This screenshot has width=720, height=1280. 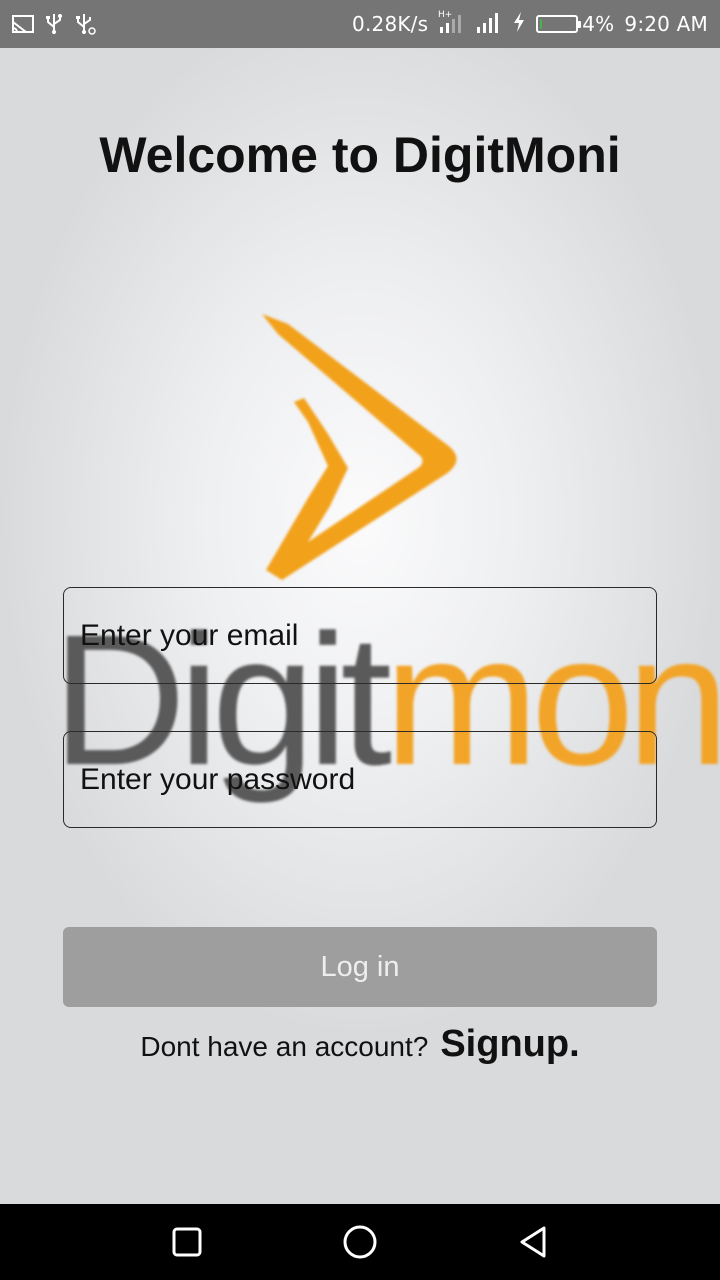 I want to click on signup-row: Dont have an account? Signup., so click(x=360, y=1044).